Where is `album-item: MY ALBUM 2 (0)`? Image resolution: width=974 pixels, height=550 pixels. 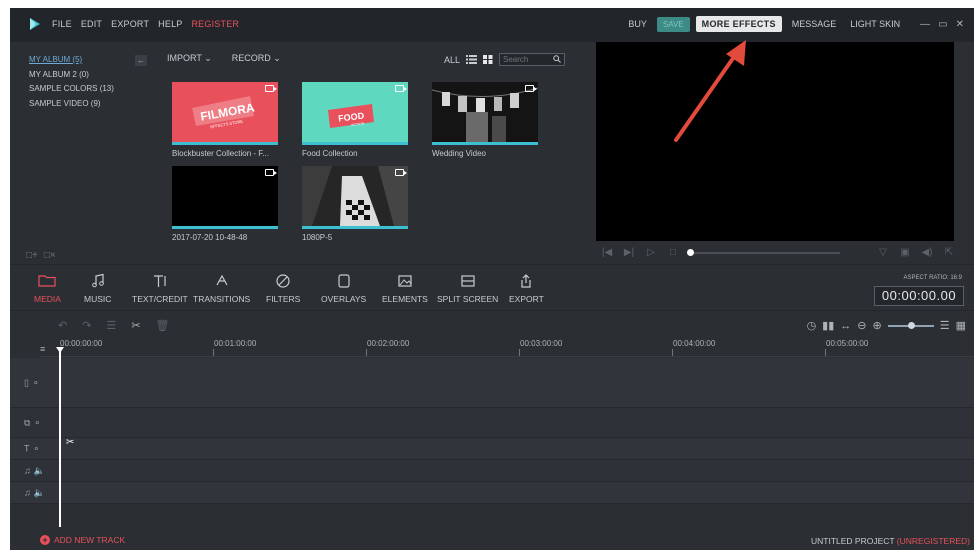 album-item: MY ALBUM 2 (0) is located at coordinates (71, 75).